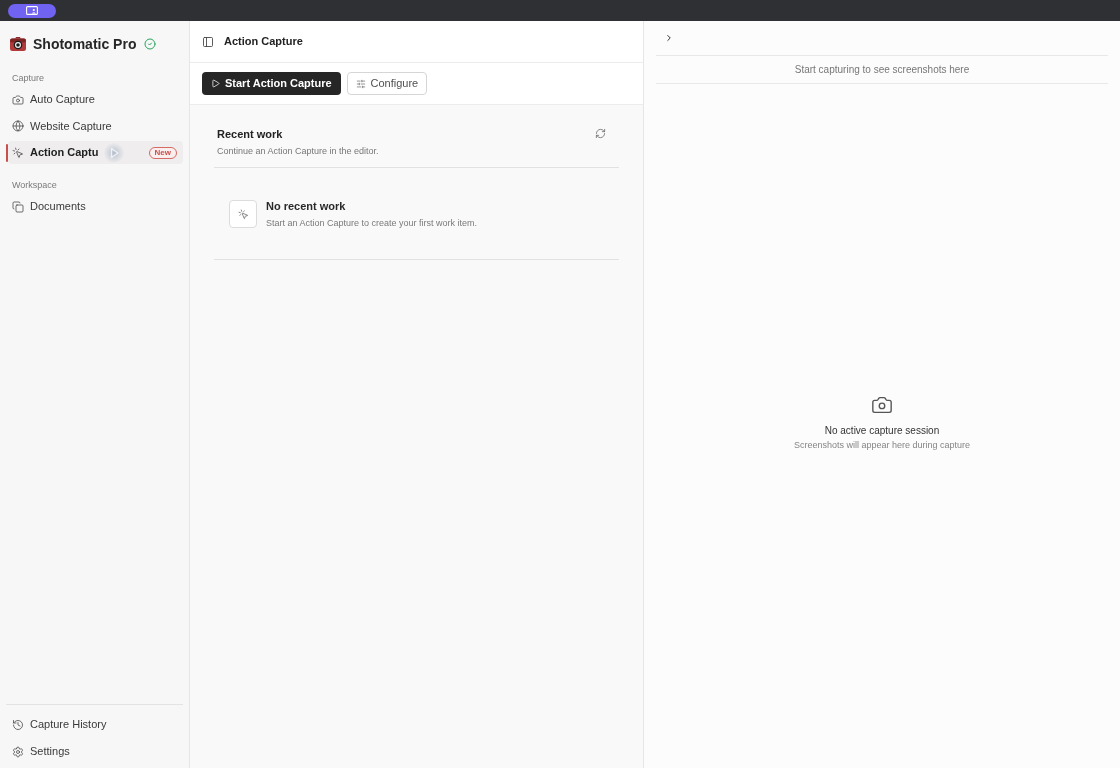 This screenshot has width=1120, height=768. I want to click on globe-icon, so click(18, 126).